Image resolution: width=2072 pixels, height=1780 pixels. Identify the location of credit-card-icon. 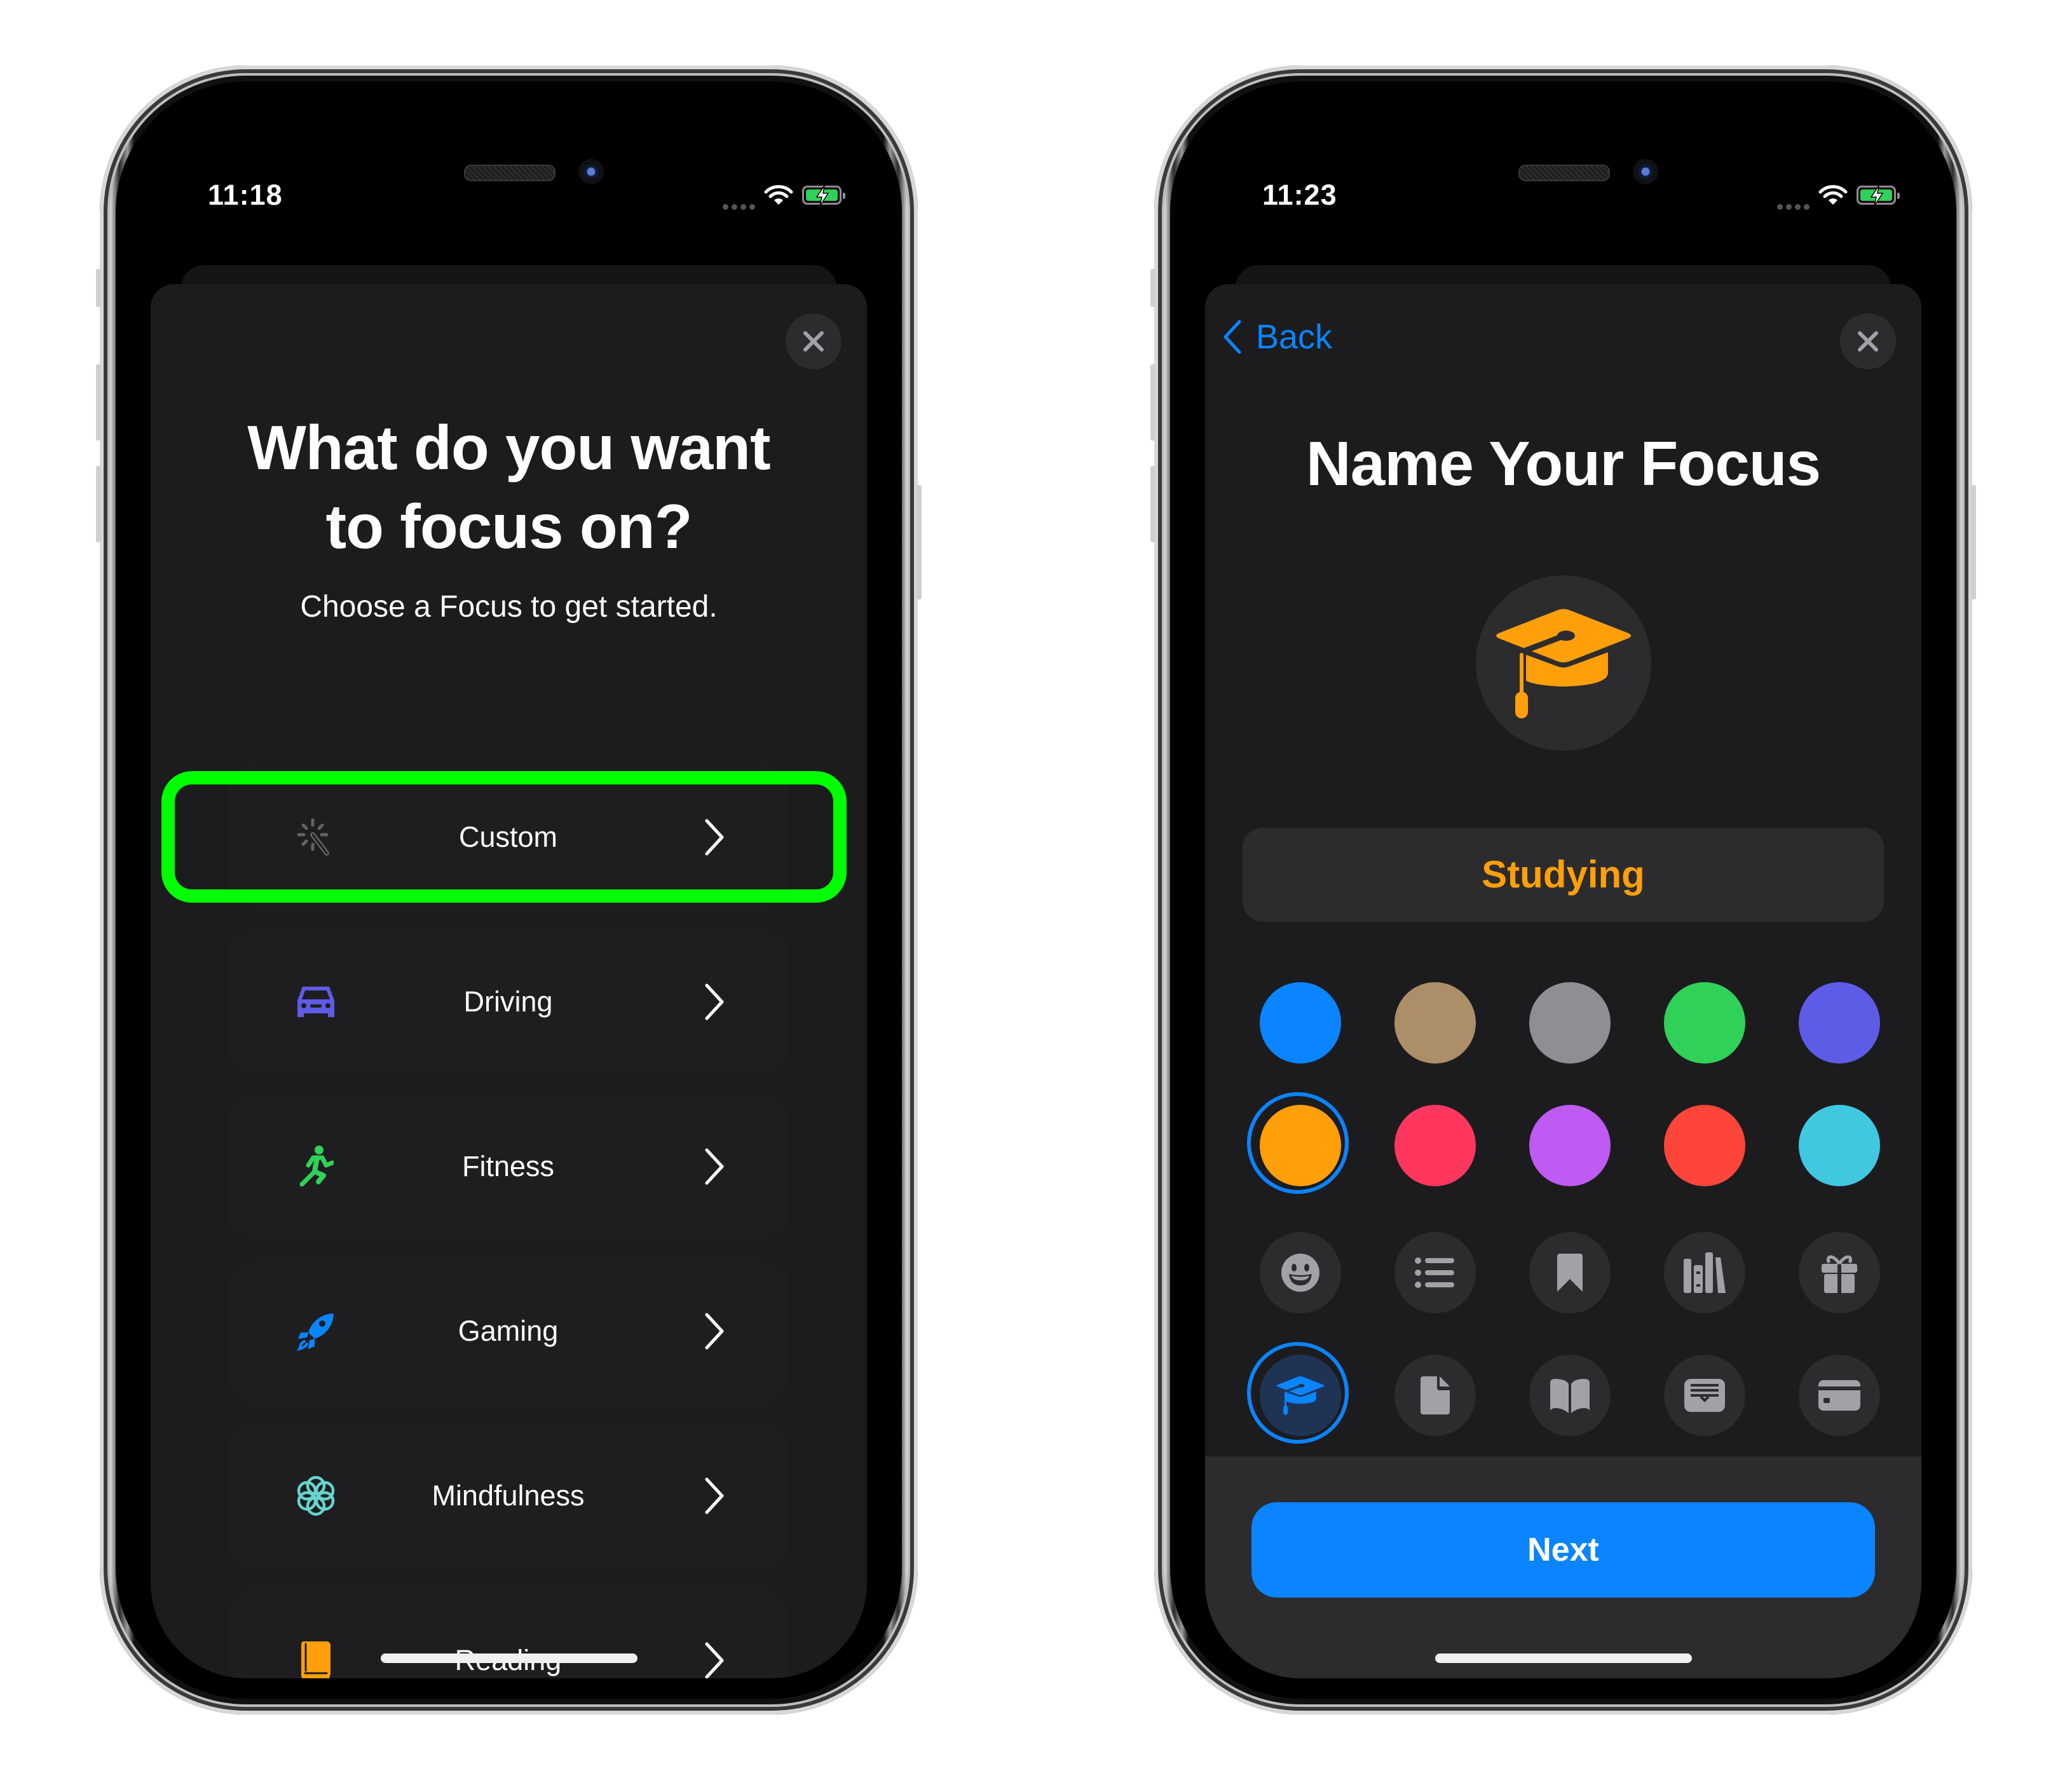
(1839, 1395).